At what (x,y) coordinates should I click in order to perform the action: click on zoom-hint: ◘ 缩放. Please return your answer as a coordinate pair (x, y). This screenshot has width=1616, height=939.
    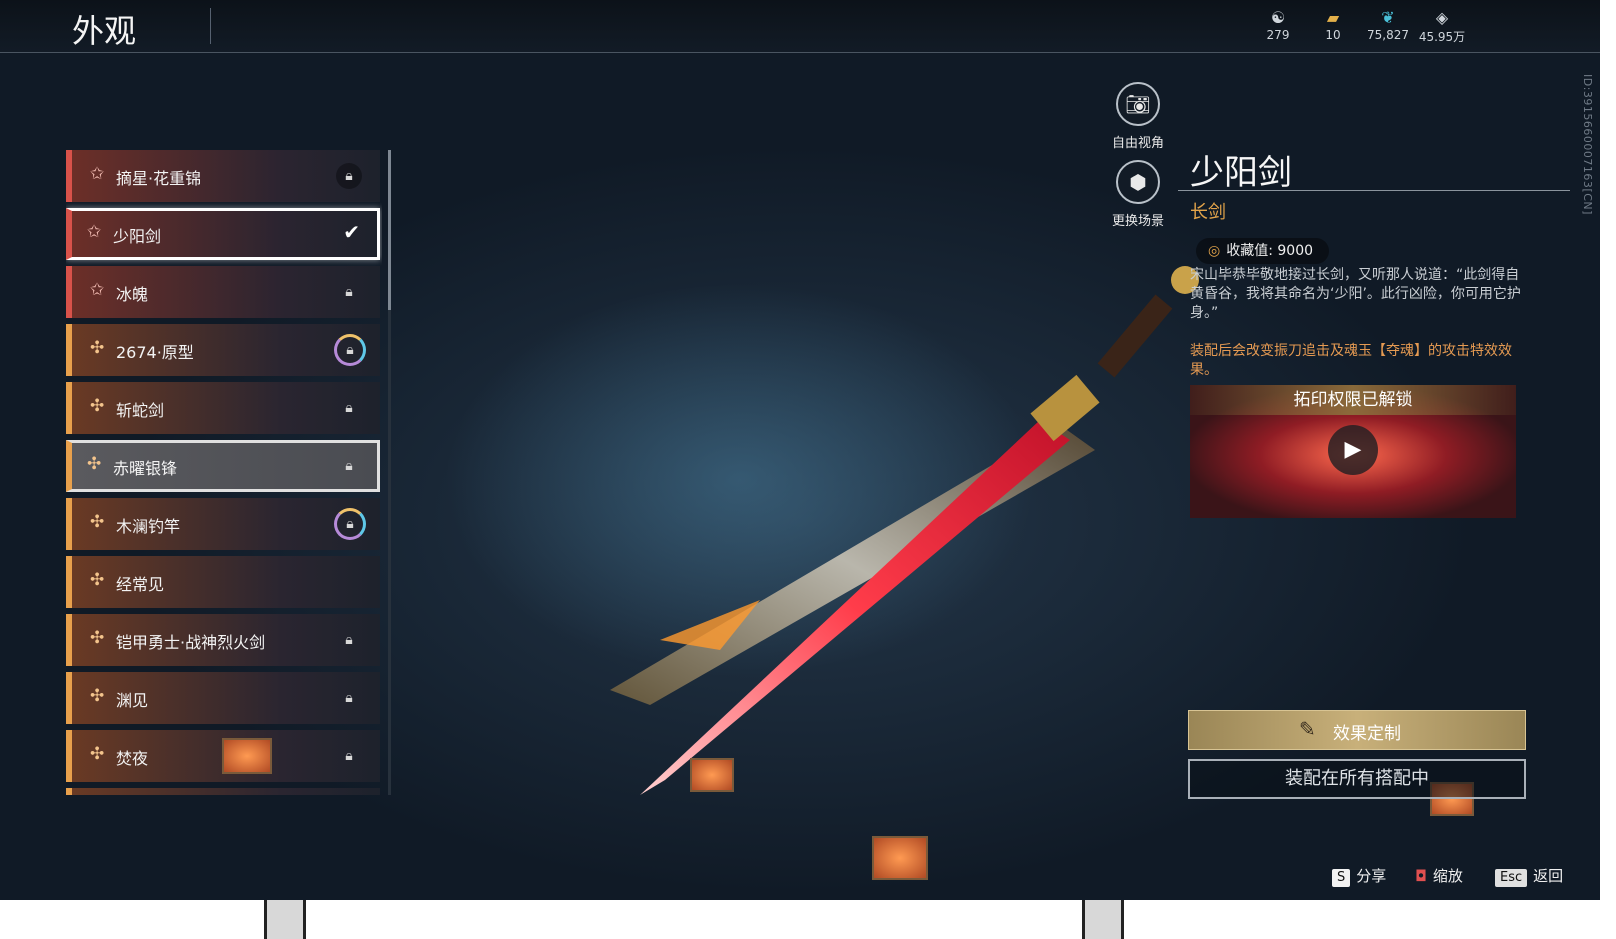
    Looking at the image, I should click on (1439, 875).